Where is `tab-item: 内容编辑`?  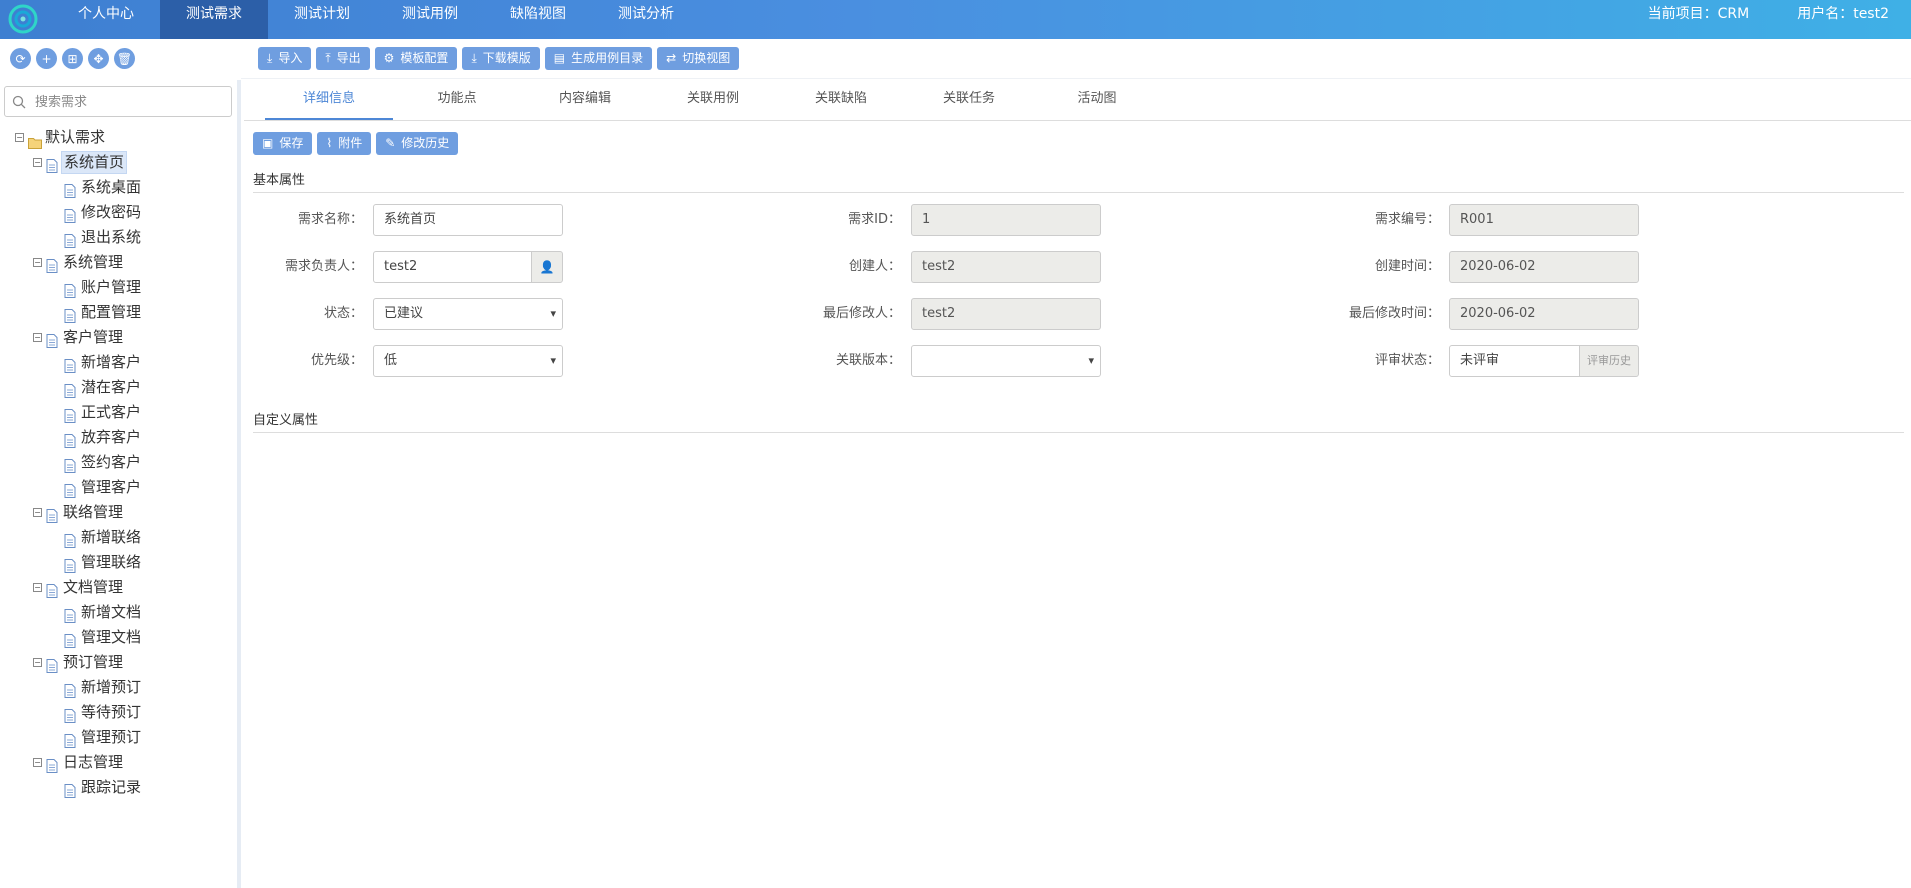 tab-item: 内容编辑 is located at coordinates (585, 100).